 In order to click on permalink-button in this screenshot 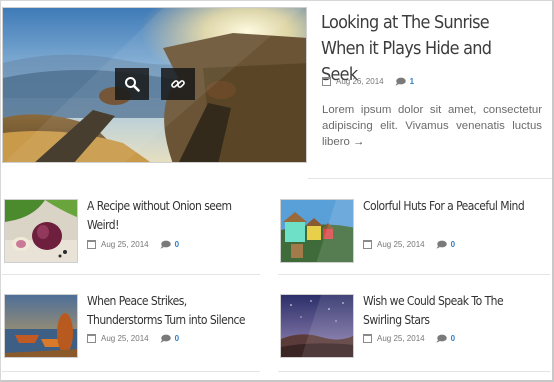, I will do `click(178, 84)`.